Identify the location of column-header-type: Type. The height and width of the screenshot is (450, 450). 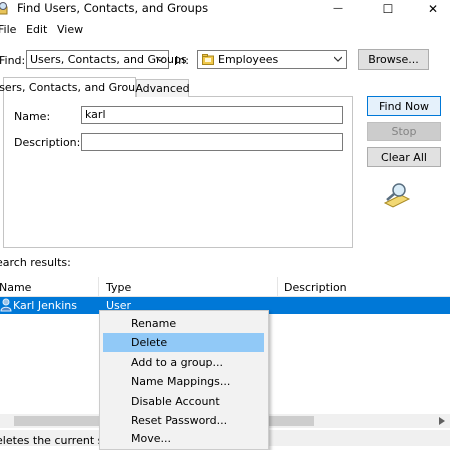
(118, 287).